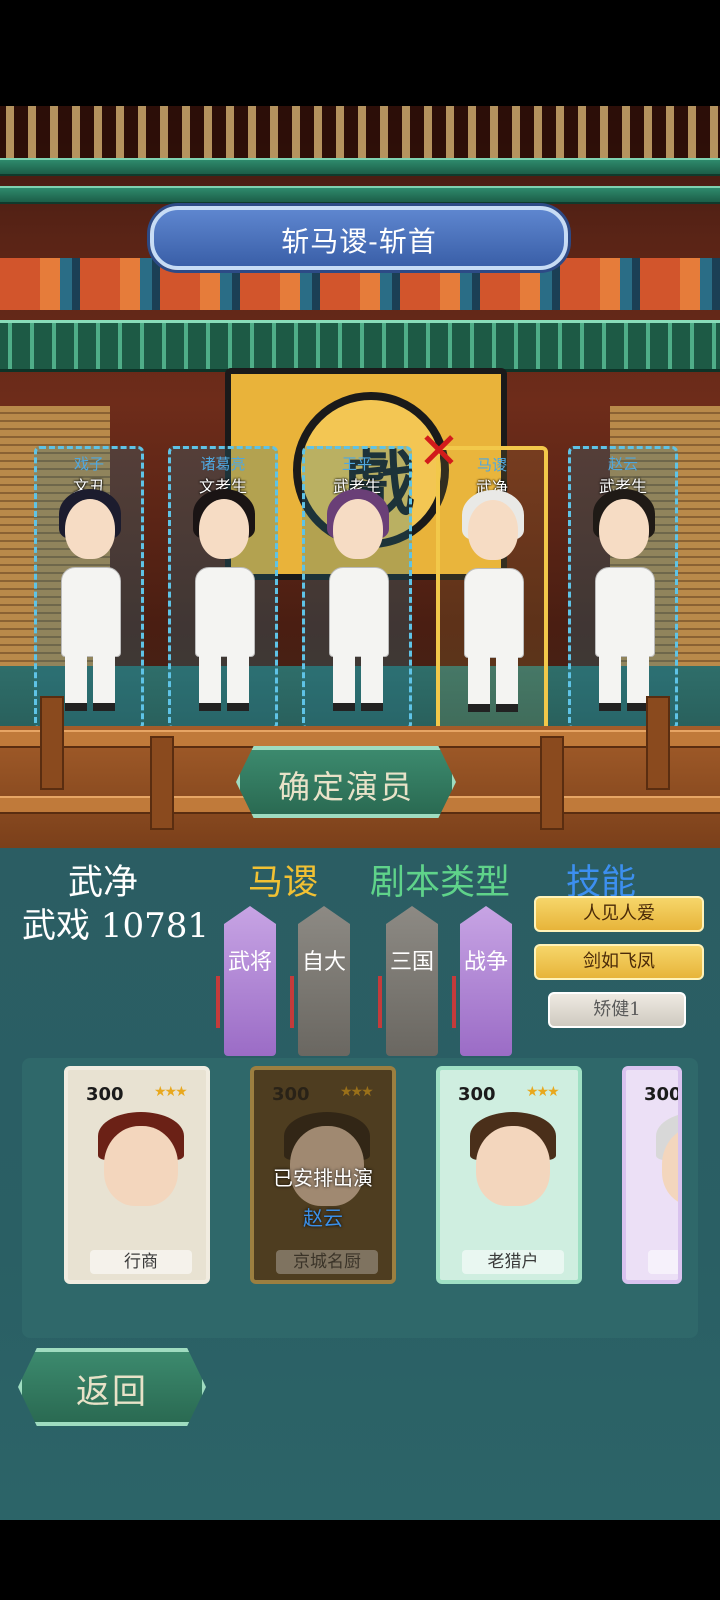 This screenshot has height=1600, width=720. Describe the element at coordinates (223, 464) in the screenshot. I see `actor-character-name: 诸葛亮` at that location.